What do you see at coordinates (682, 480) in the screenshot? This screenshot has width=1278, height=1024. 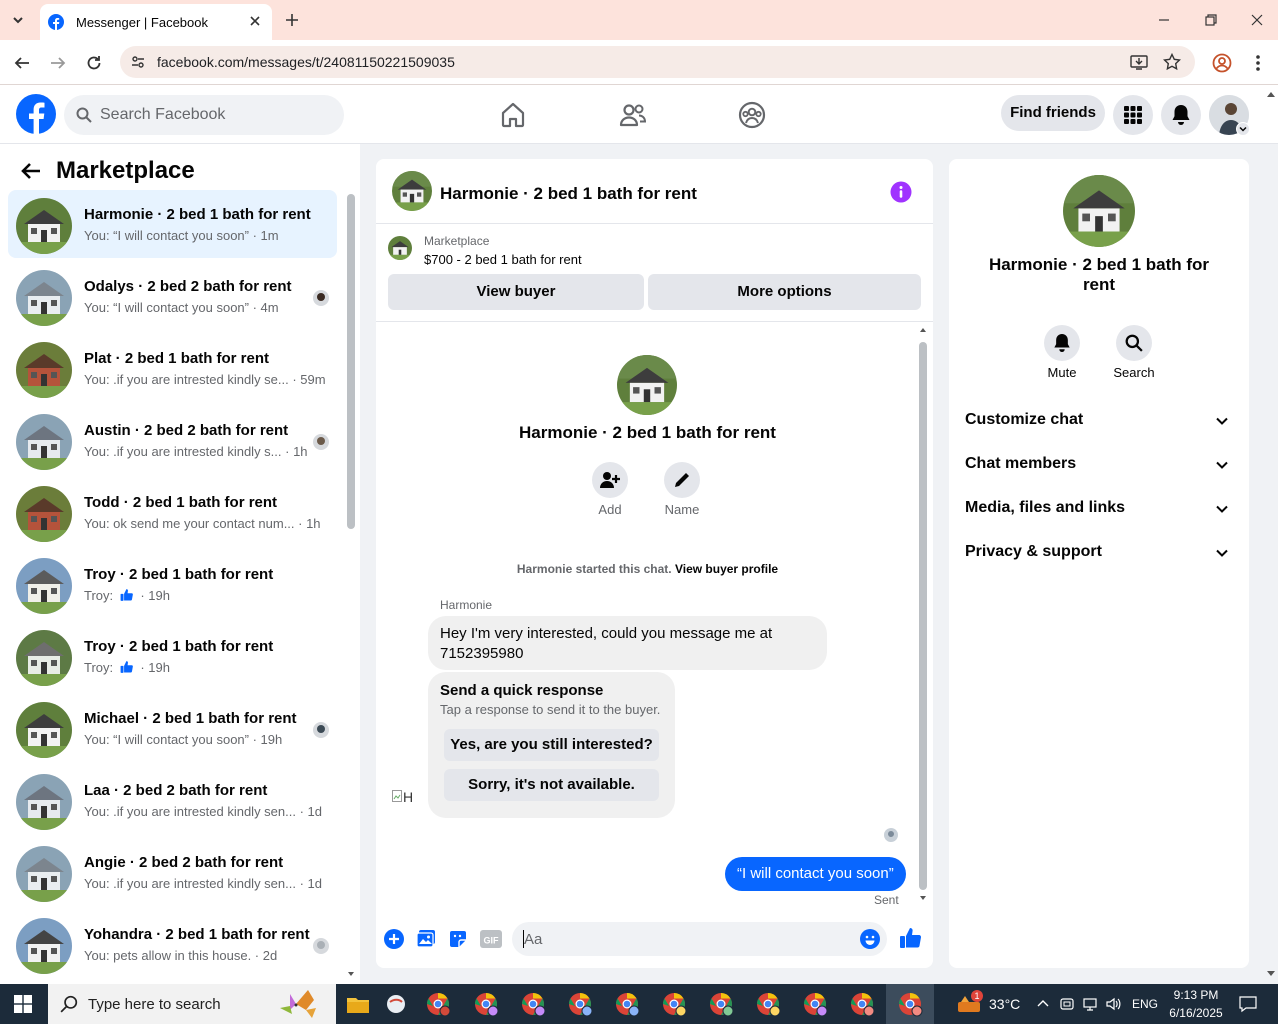 I see `edit-name-button` at bounding box center [682, 480].